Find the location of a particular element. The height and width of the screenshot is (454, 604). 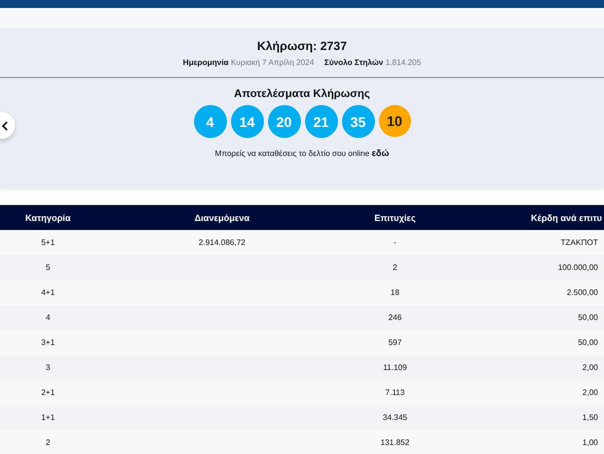

total-value: 1.814.205 is located at coordinates (403, 62).